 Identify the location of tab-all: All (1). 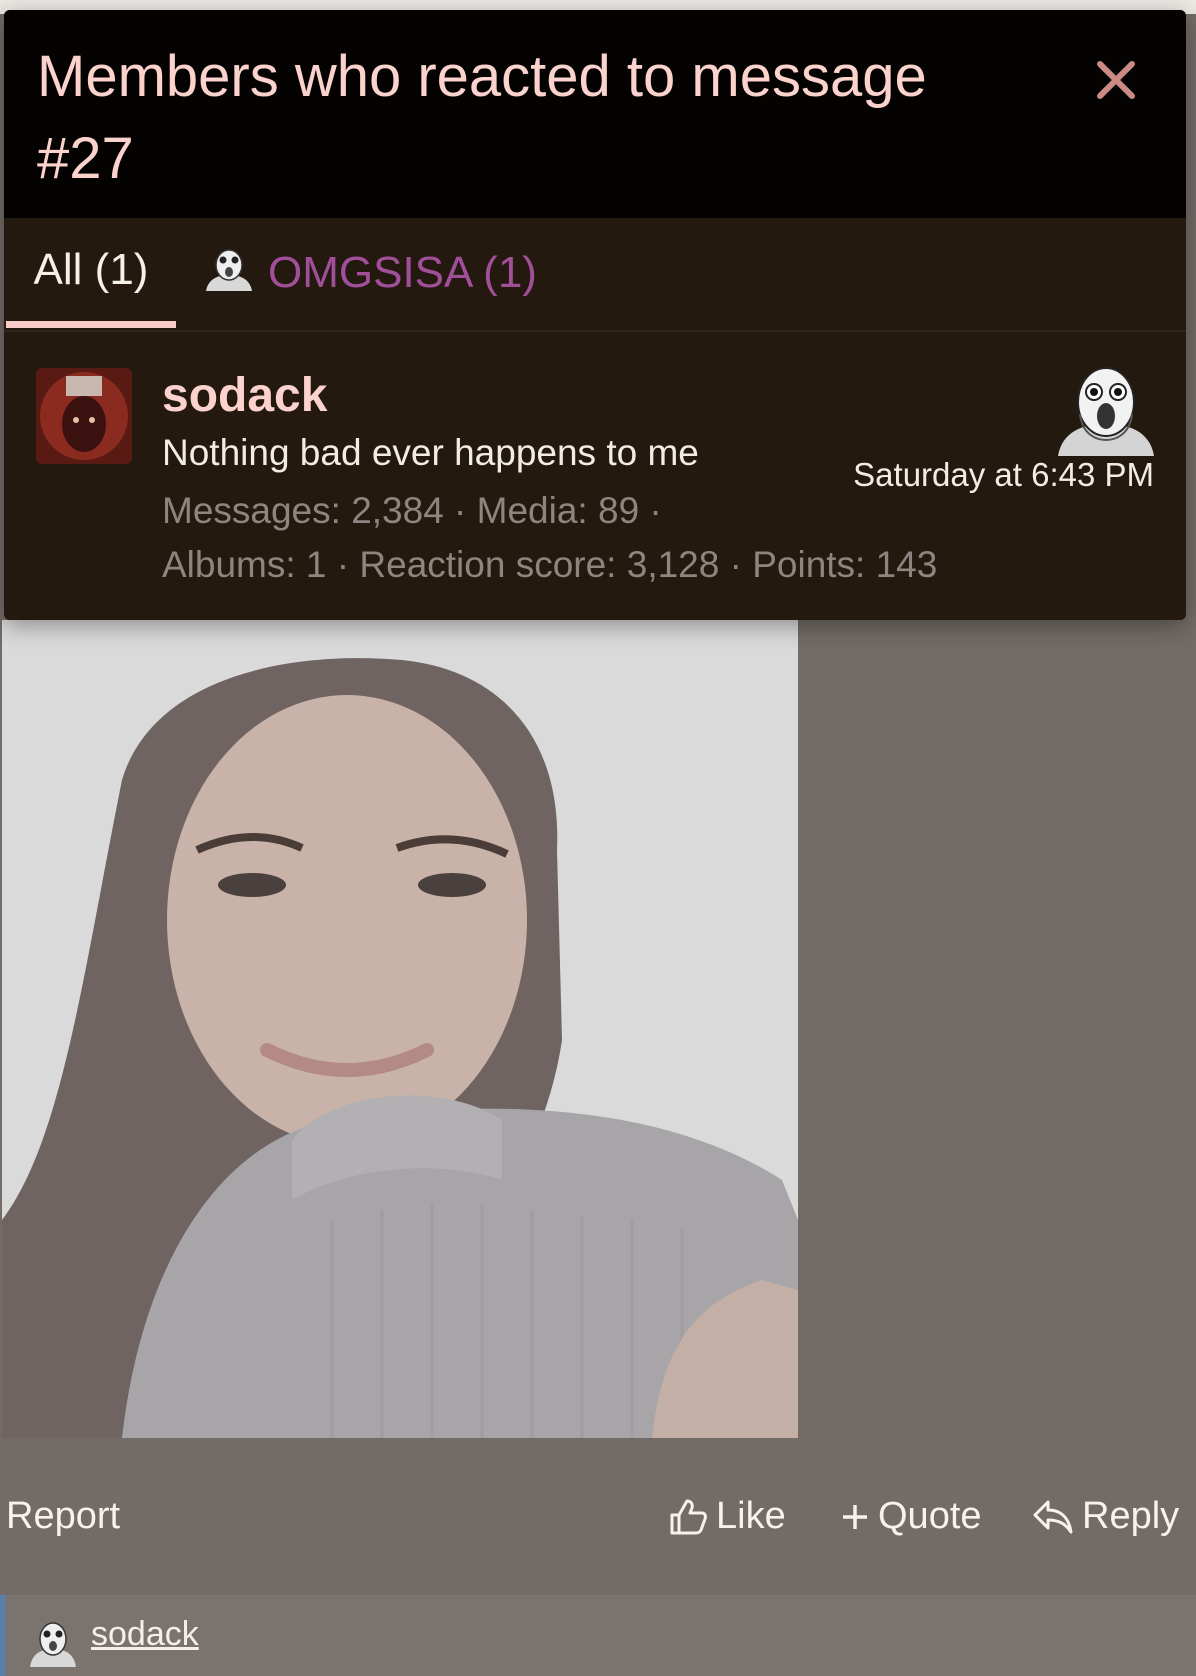
(91, 273).